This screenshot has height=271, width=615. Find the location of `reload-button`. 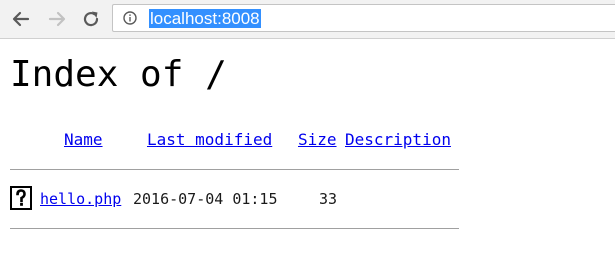

reload-button is located at coordinates (91, 19).